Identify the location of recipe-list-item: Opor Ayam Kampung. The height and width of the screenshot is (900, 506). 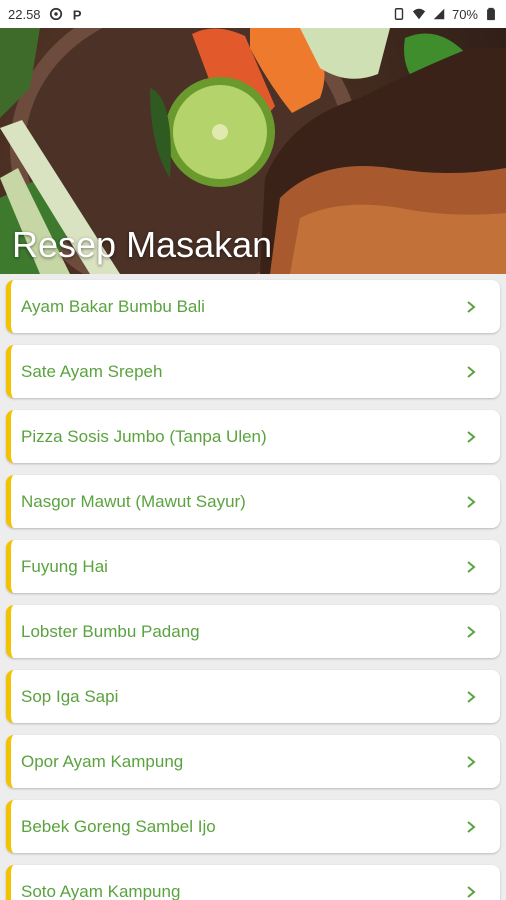
(253, 761).